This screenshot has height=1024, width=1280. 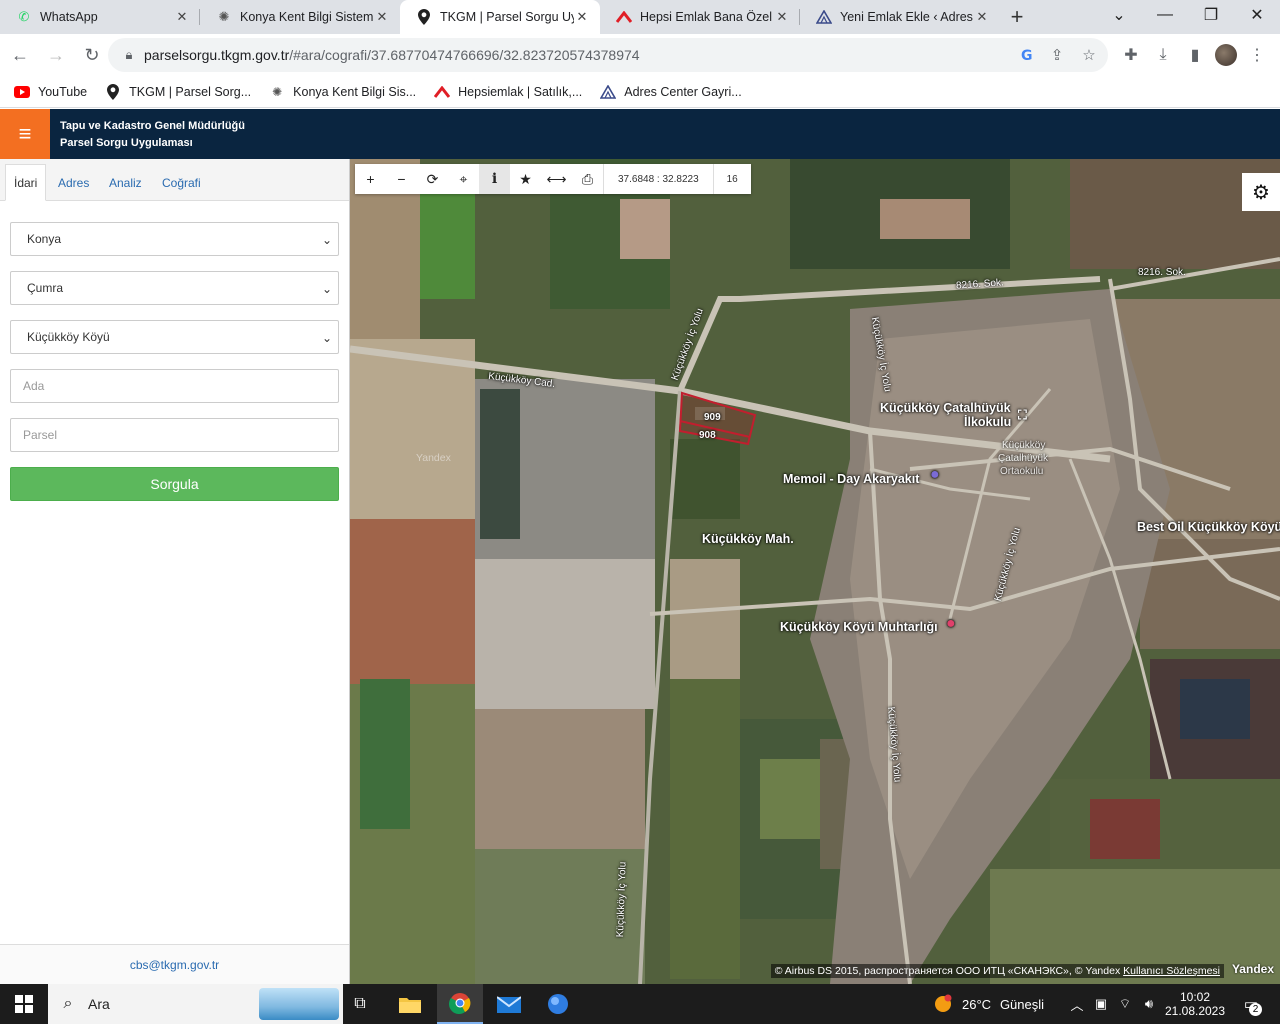 What do you see at coordinates (556, 179) in the screenshot?
I see `measure-icon: ⟷` at bounding box center [556, 179].